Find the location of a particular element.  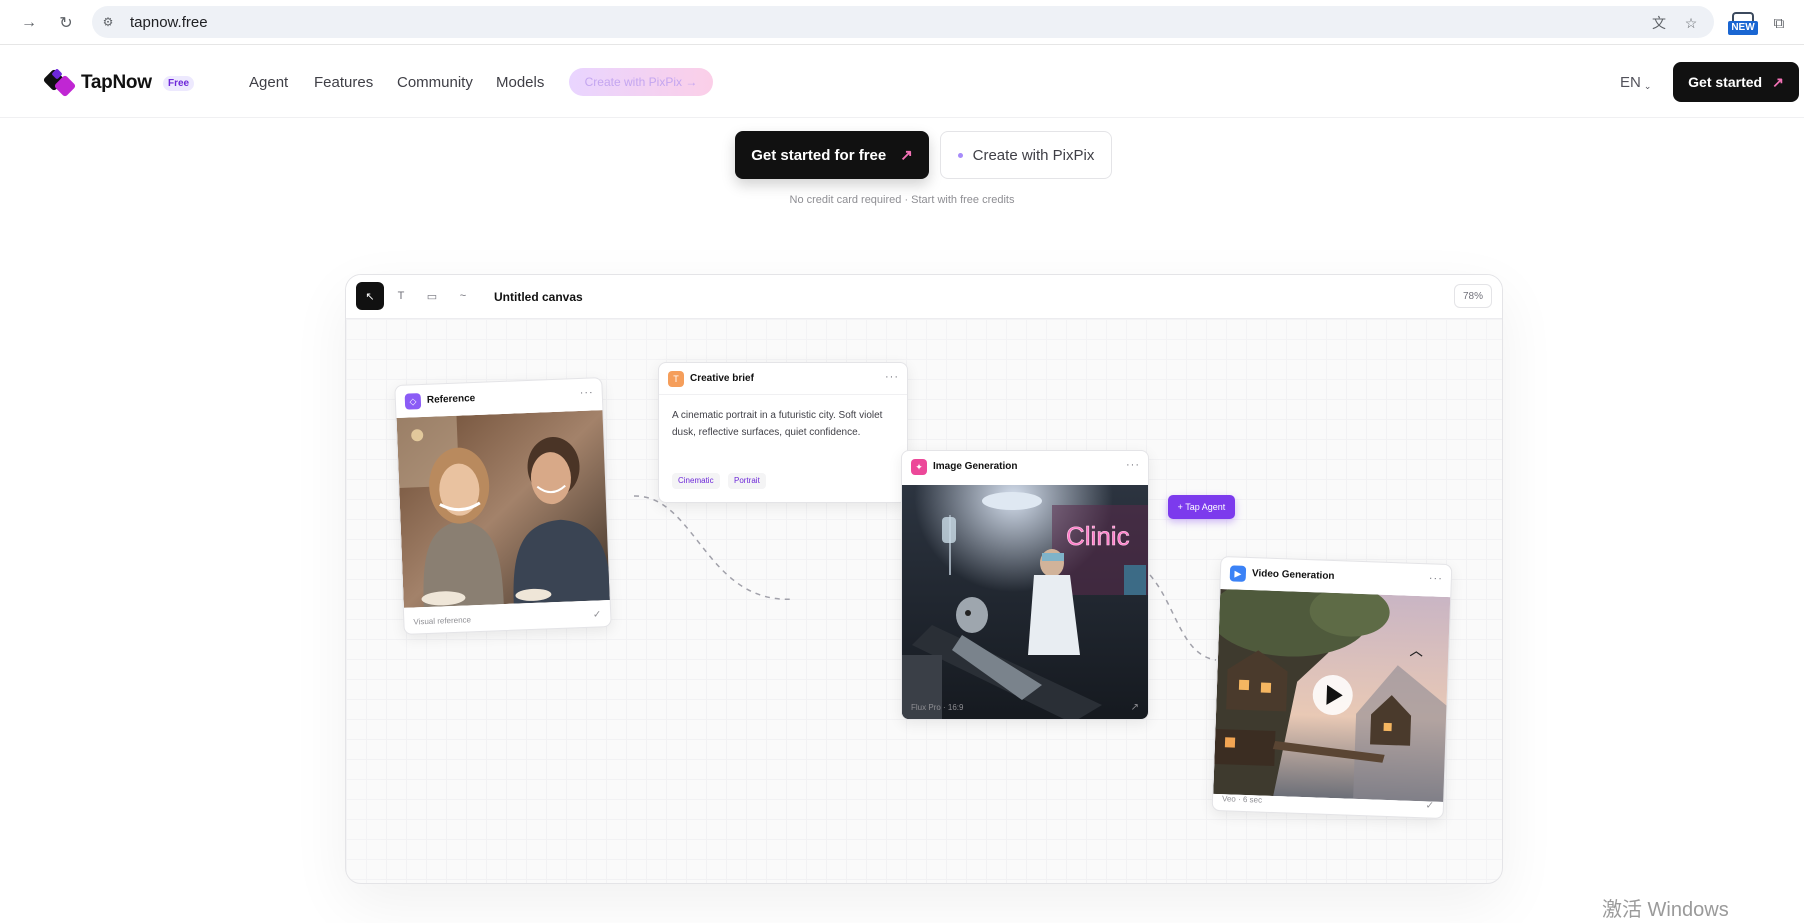

nav-agent: Agent is located at coordinates (268, 82).